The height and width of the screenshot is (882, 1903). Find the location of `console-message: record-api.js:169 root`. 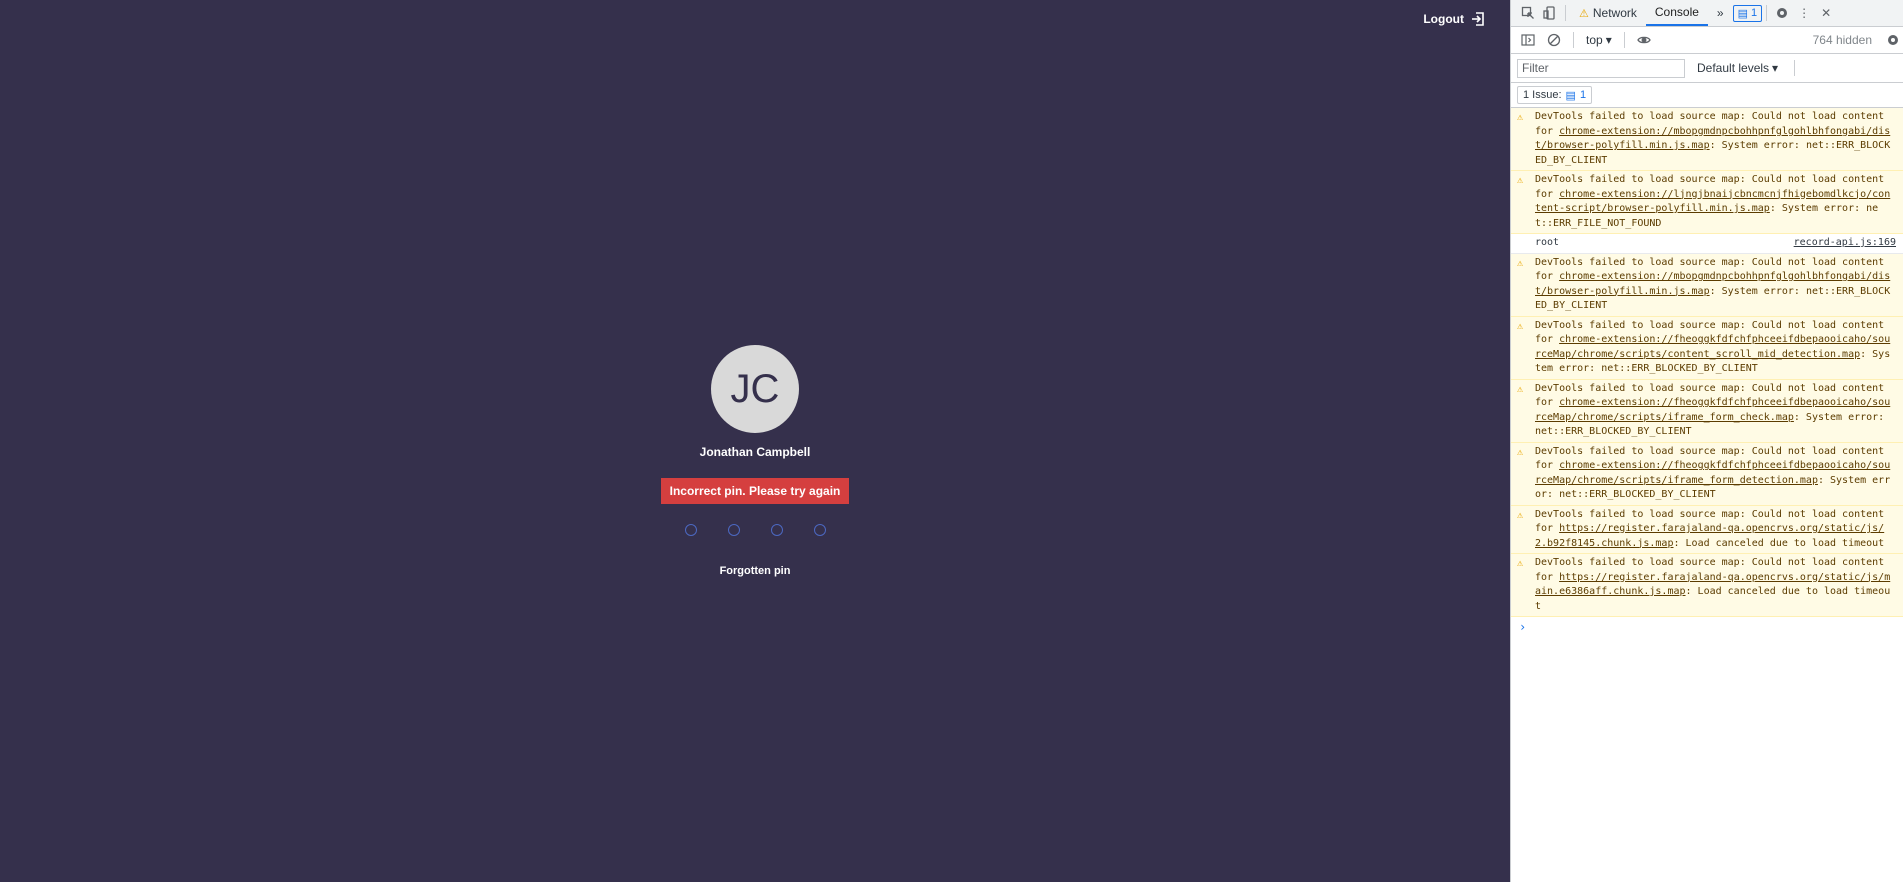

console-message: record-api.js:169 root is located at coordinates (1707, 244).